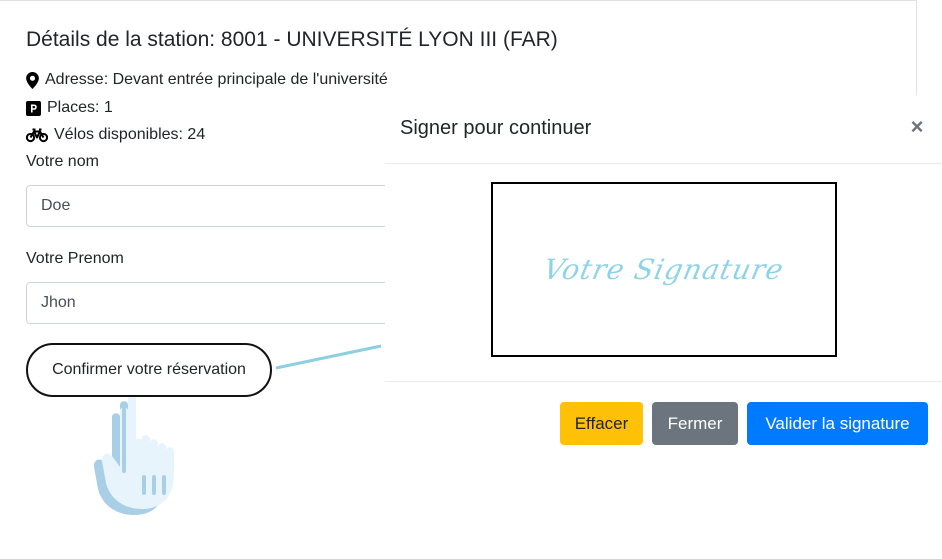  Describe the element at coordinates (917, 127) in the screenshot. I see `close-icon: ×` at that location.